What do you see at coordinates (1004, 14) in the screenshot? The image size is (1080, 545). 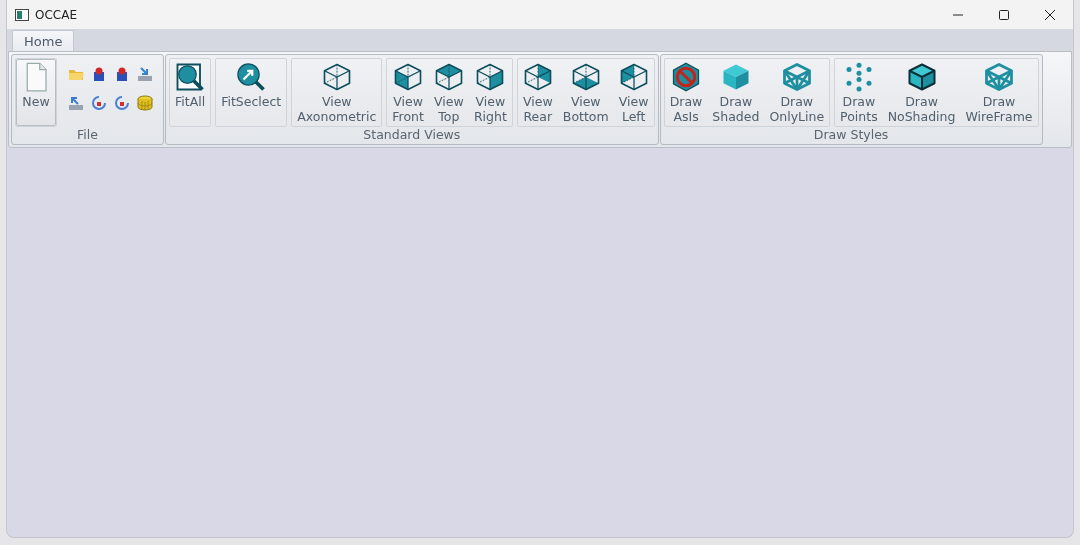 I see `maximize-icon` at bounding box center [1004, 14].